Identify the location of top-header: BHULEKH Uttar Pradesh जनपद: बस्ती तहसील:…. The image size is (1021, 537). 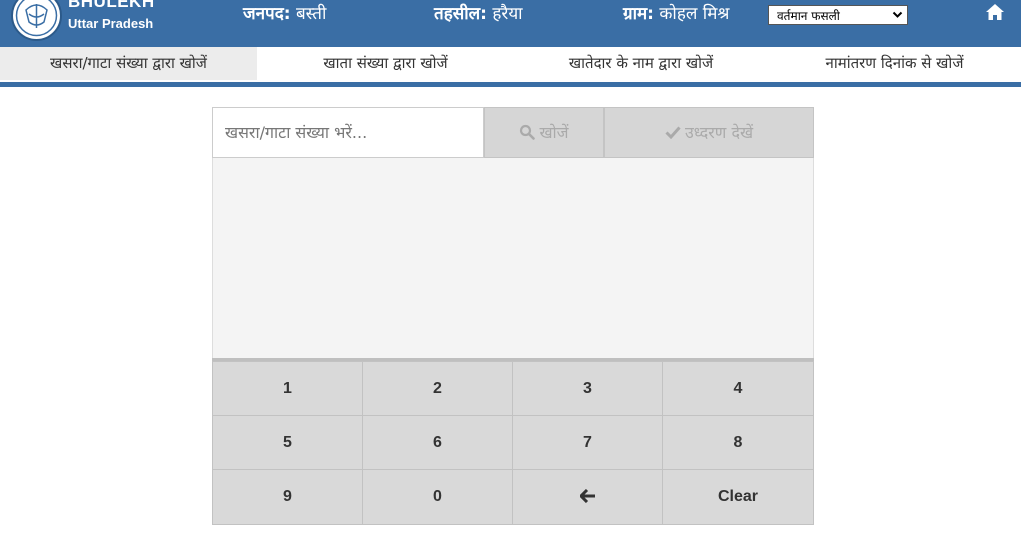
(510, 23).